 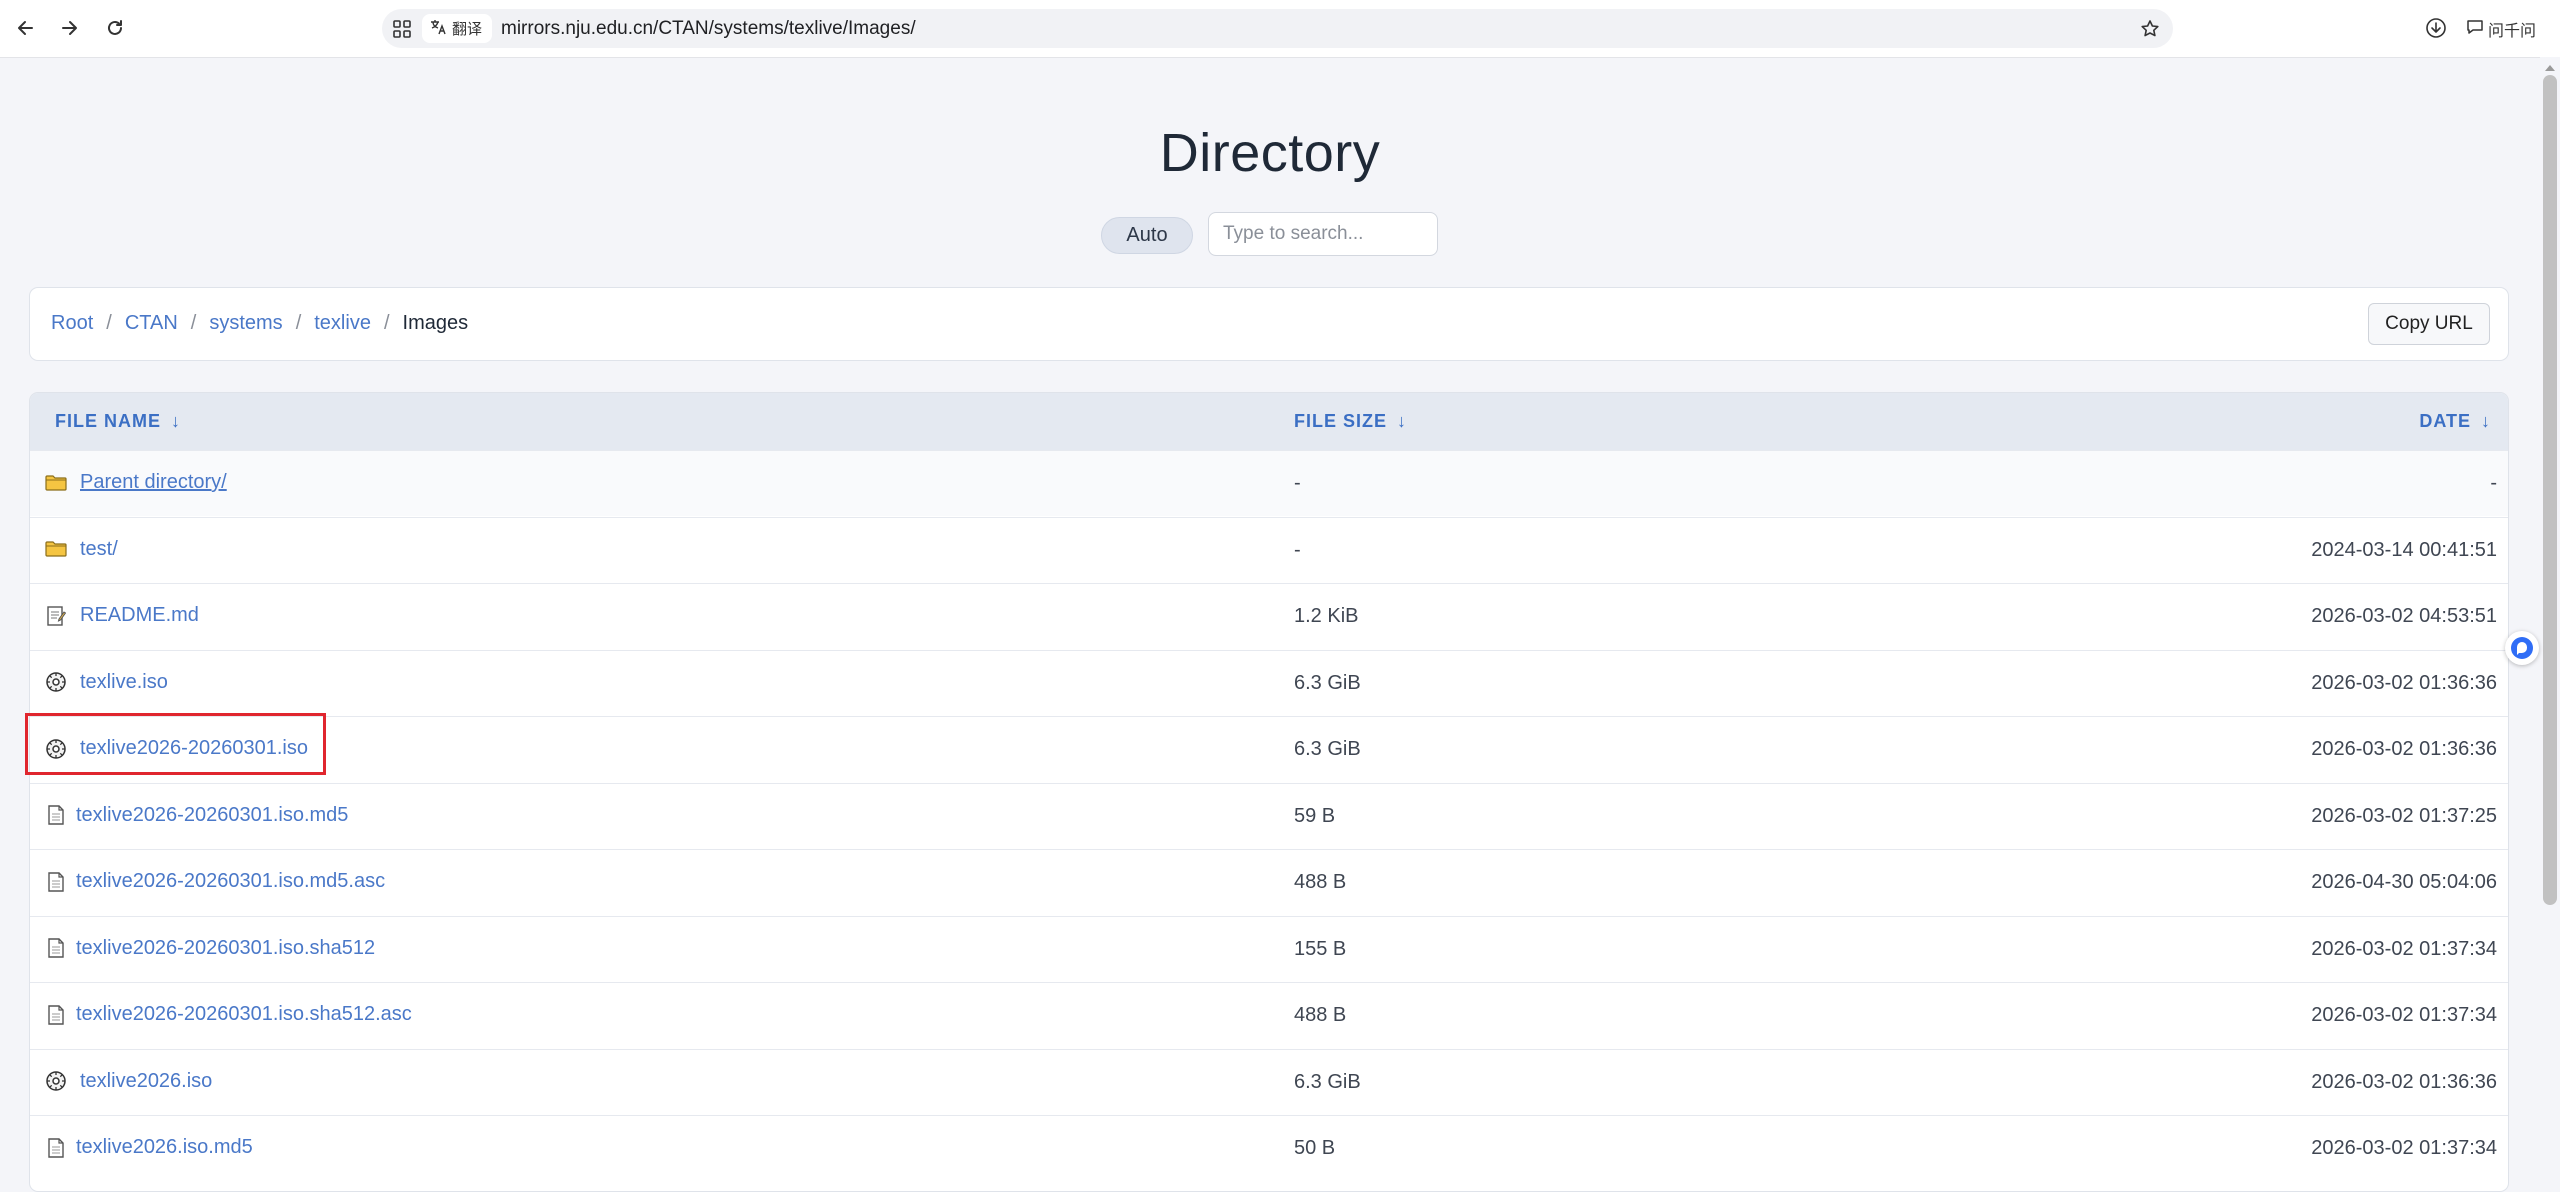 I want to click on sort-by-date-header: DATE ↓, so click(x=2455, y=421).